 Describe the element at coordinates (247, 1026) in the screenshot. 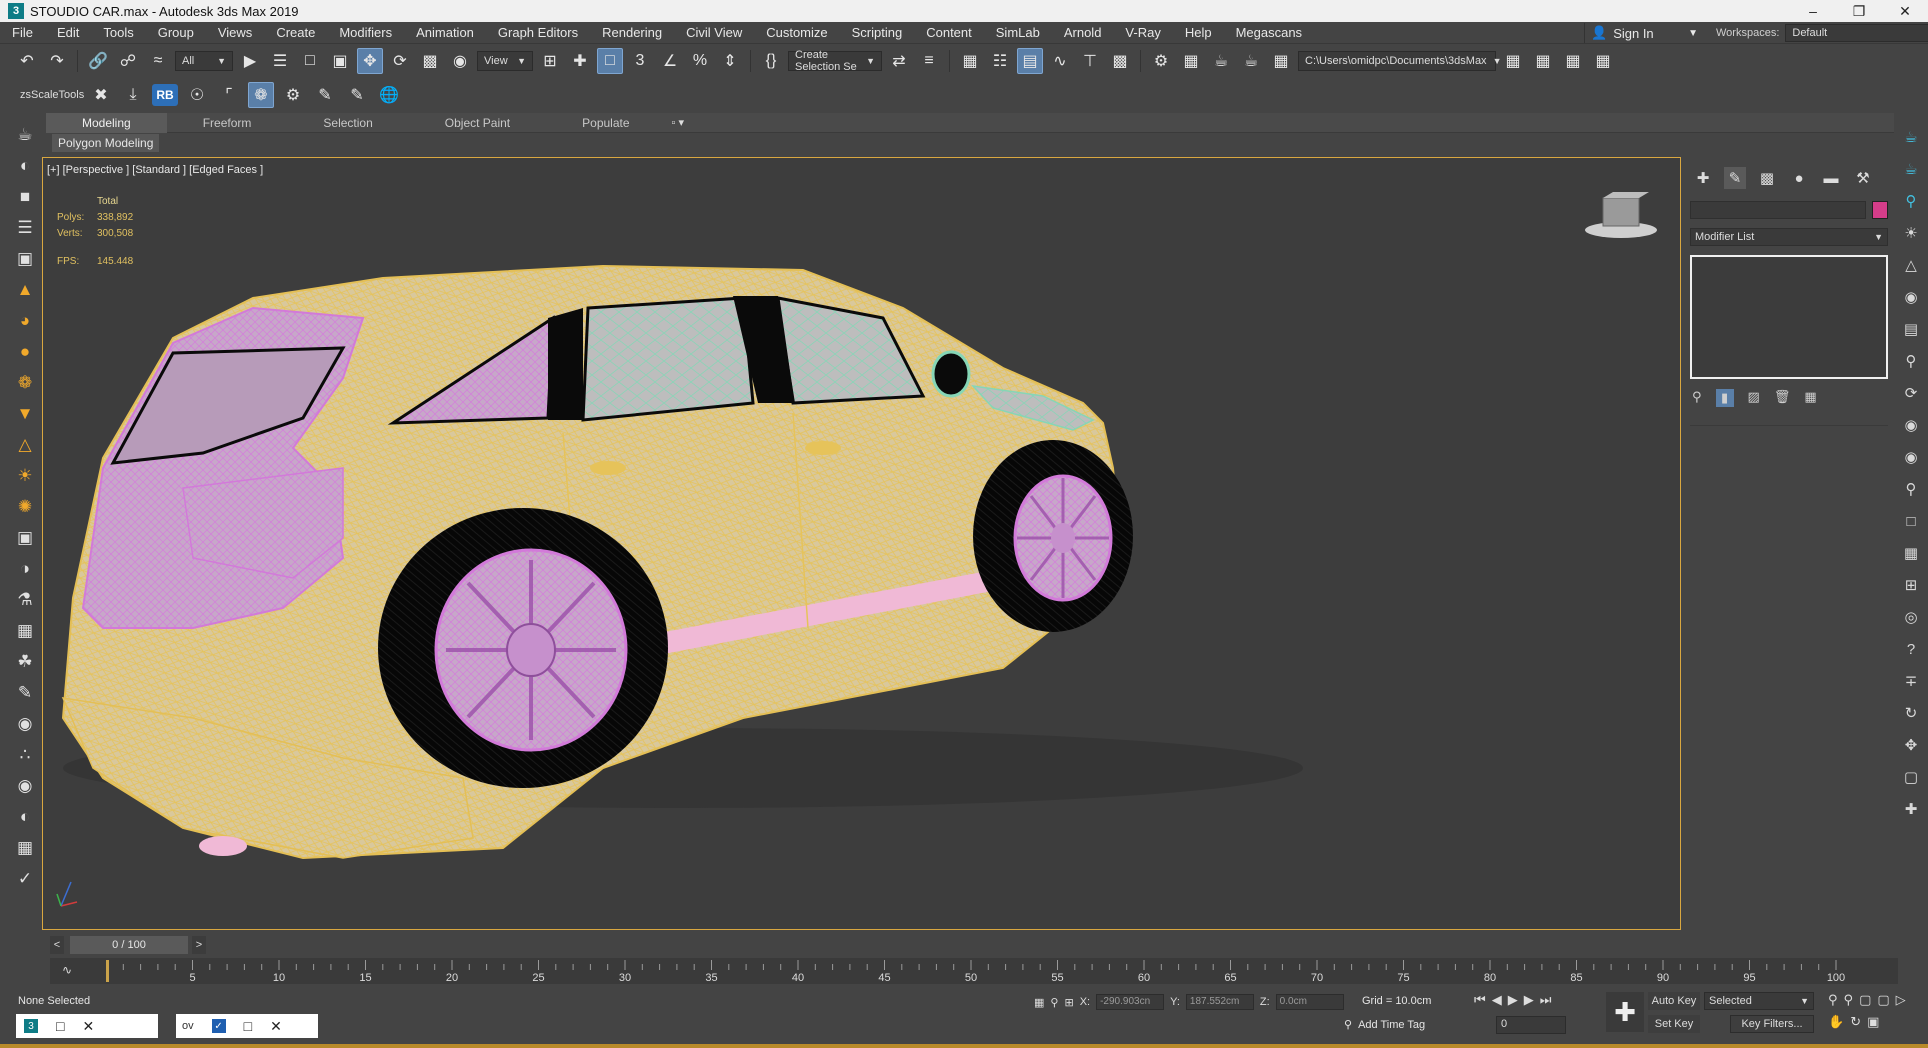

I see `taskbar-vray: ov ✓ □ ✕` at that location.